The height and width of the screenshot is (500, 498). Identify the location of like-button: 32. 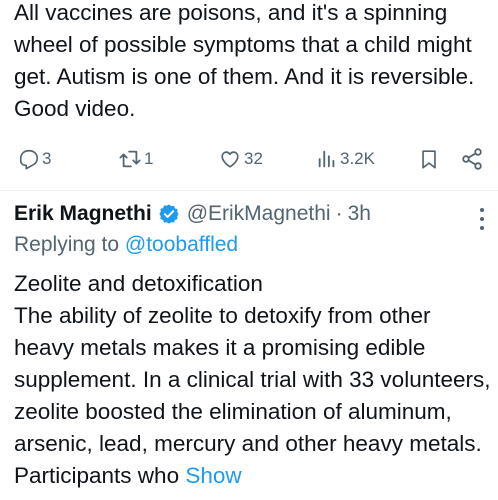
(240, 159).